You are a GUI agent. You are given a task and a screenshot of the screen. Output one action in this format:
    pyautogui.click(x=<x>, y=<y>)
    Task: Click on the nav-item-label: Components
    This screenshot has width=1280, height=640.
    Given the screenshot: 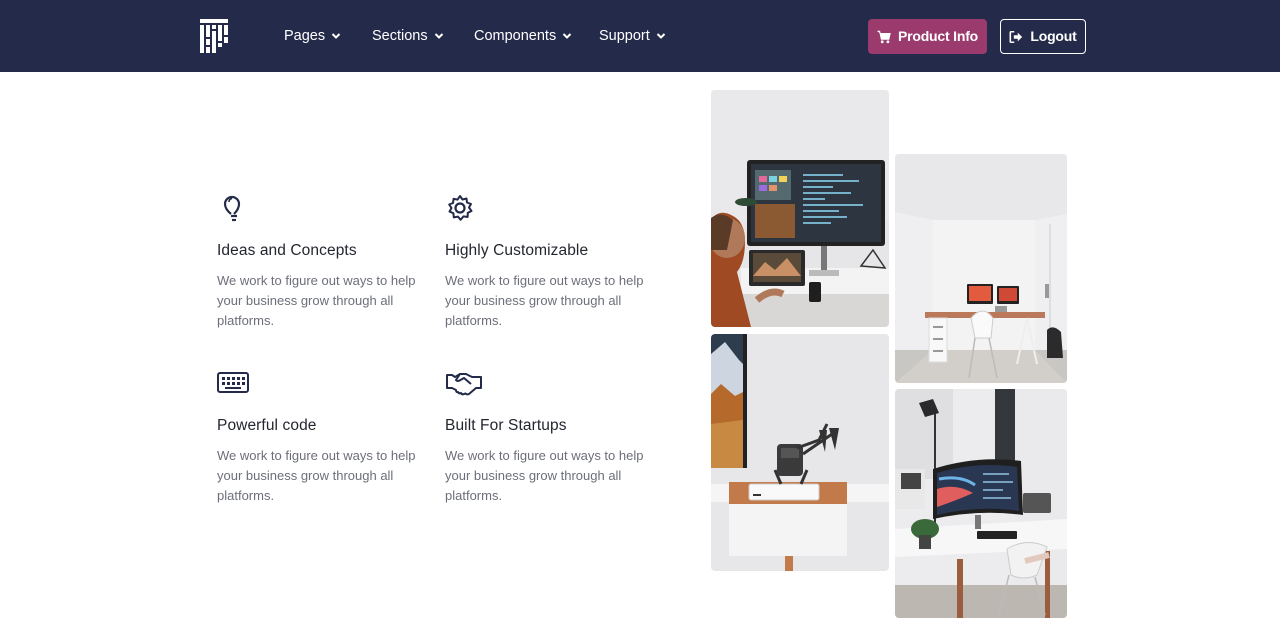 What is the action you would take?
    pyautogui.click(x=515, y=36)
    